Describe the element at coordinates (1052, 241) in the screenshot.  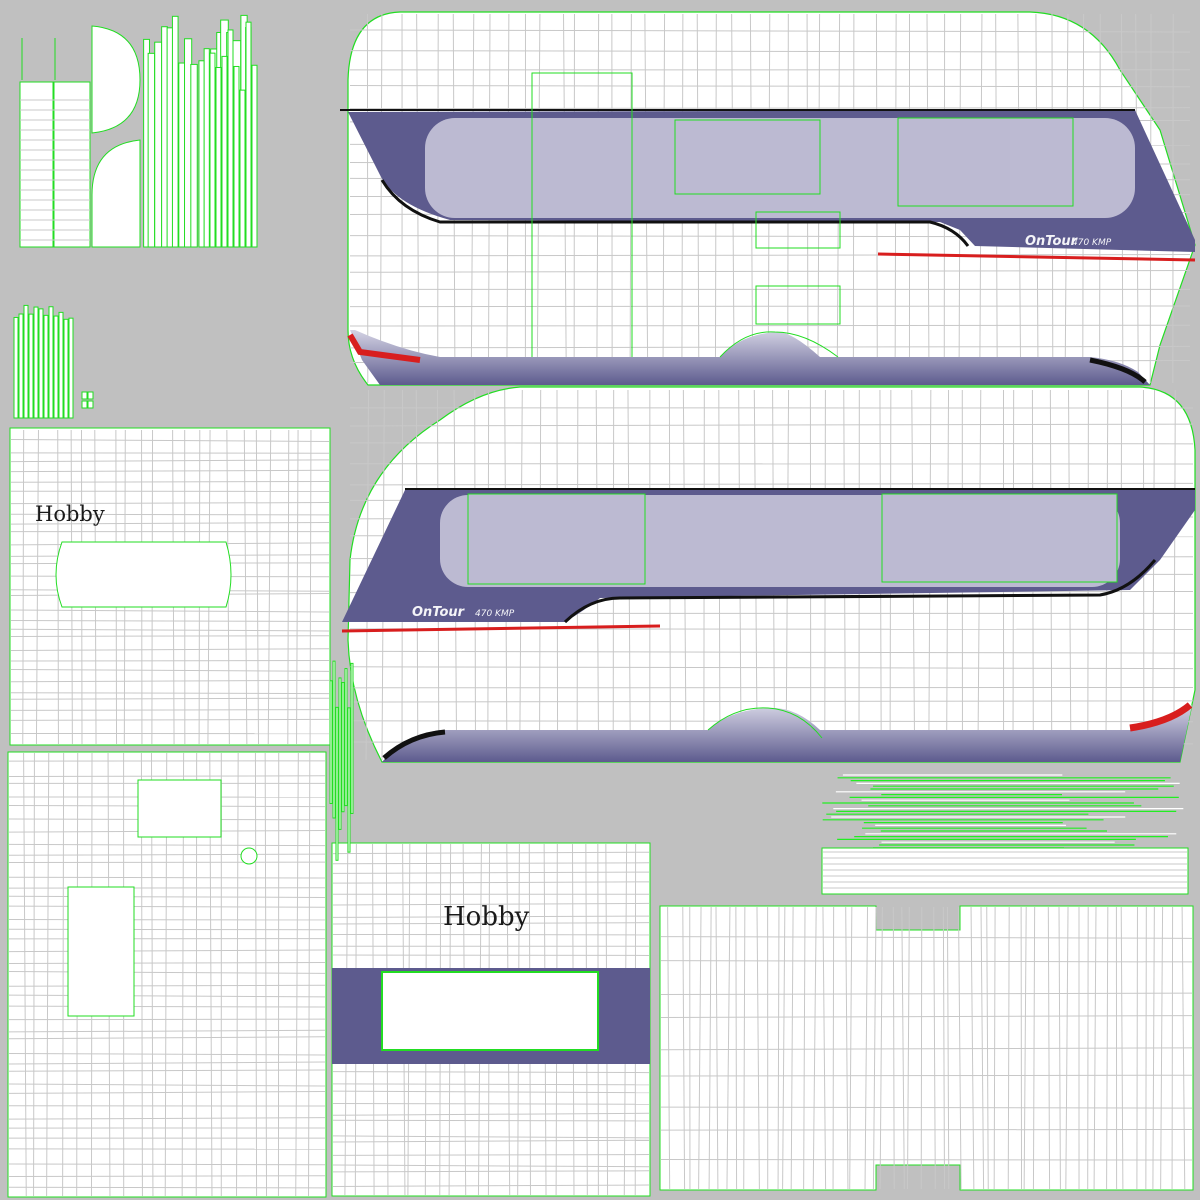
I see `model-name-upper: OnTour` at that location.